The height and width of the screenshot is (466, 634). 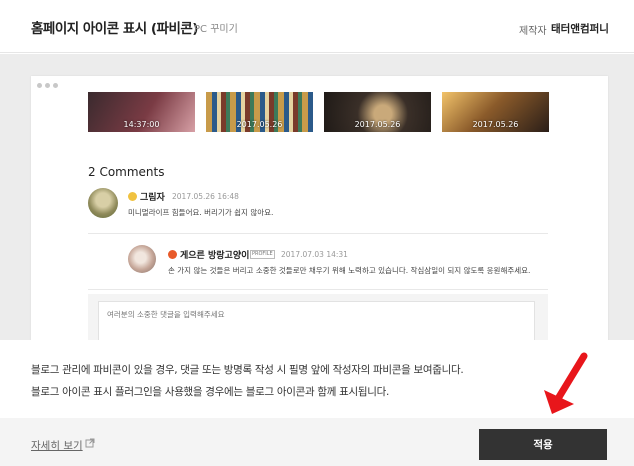 What do you see at coordinates (114, 29) in the screenshot?
I see `plugin-title: 홈페이지 아이콘 표시 (파비콘)` at bounding box center [114, 29].